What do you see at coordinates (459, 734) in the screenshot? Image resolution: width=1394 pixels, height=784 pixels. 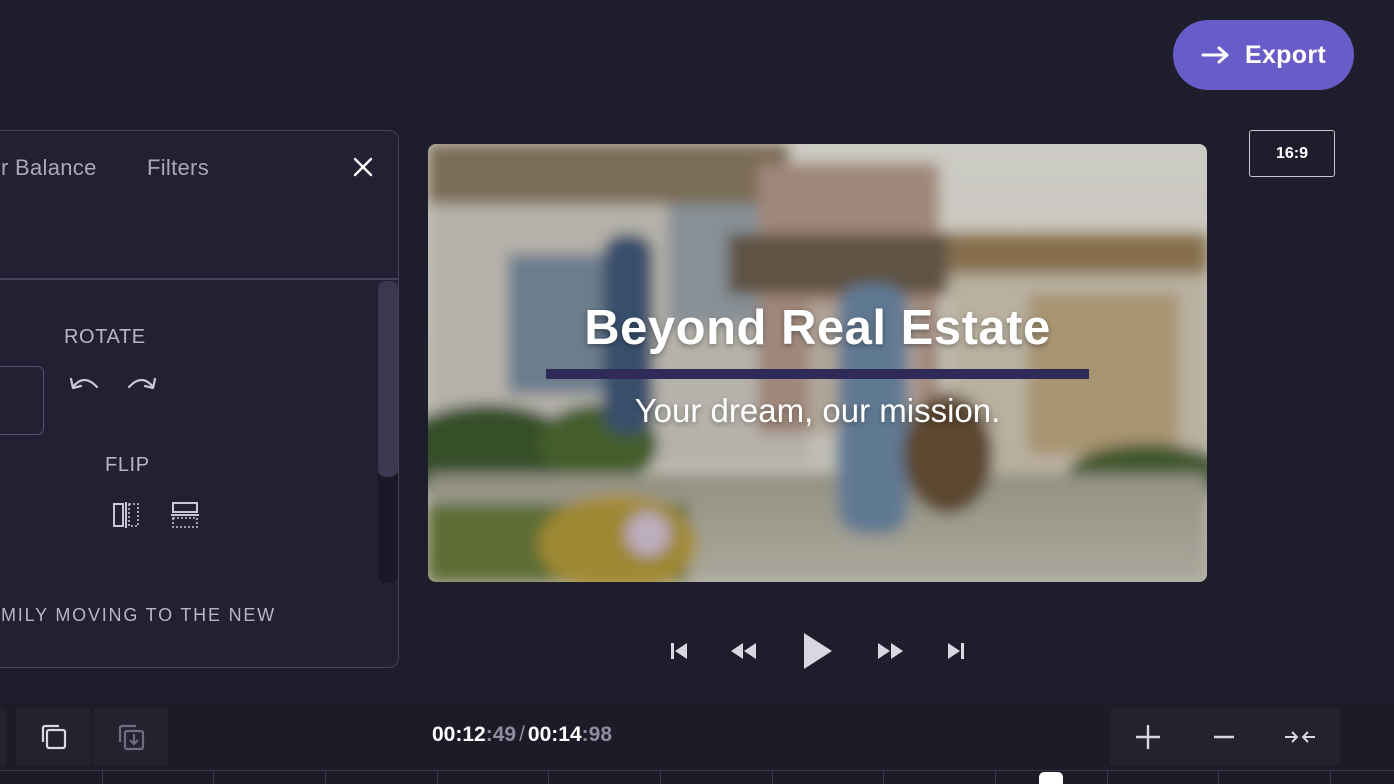 I see `current-time: 00:12` at bounding box center [459, 734].